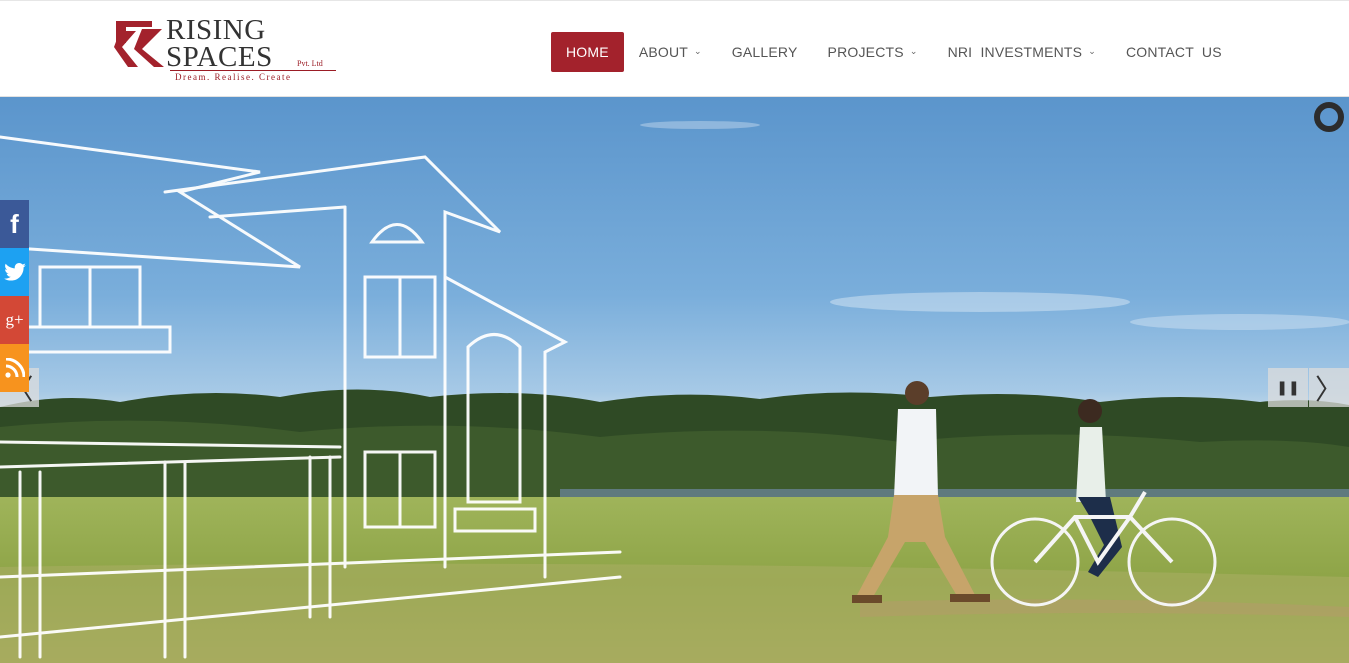 This screenshot has height=663, width=1349. I want to click on slider-pause-button: ❚❚, so click(1288, 387).